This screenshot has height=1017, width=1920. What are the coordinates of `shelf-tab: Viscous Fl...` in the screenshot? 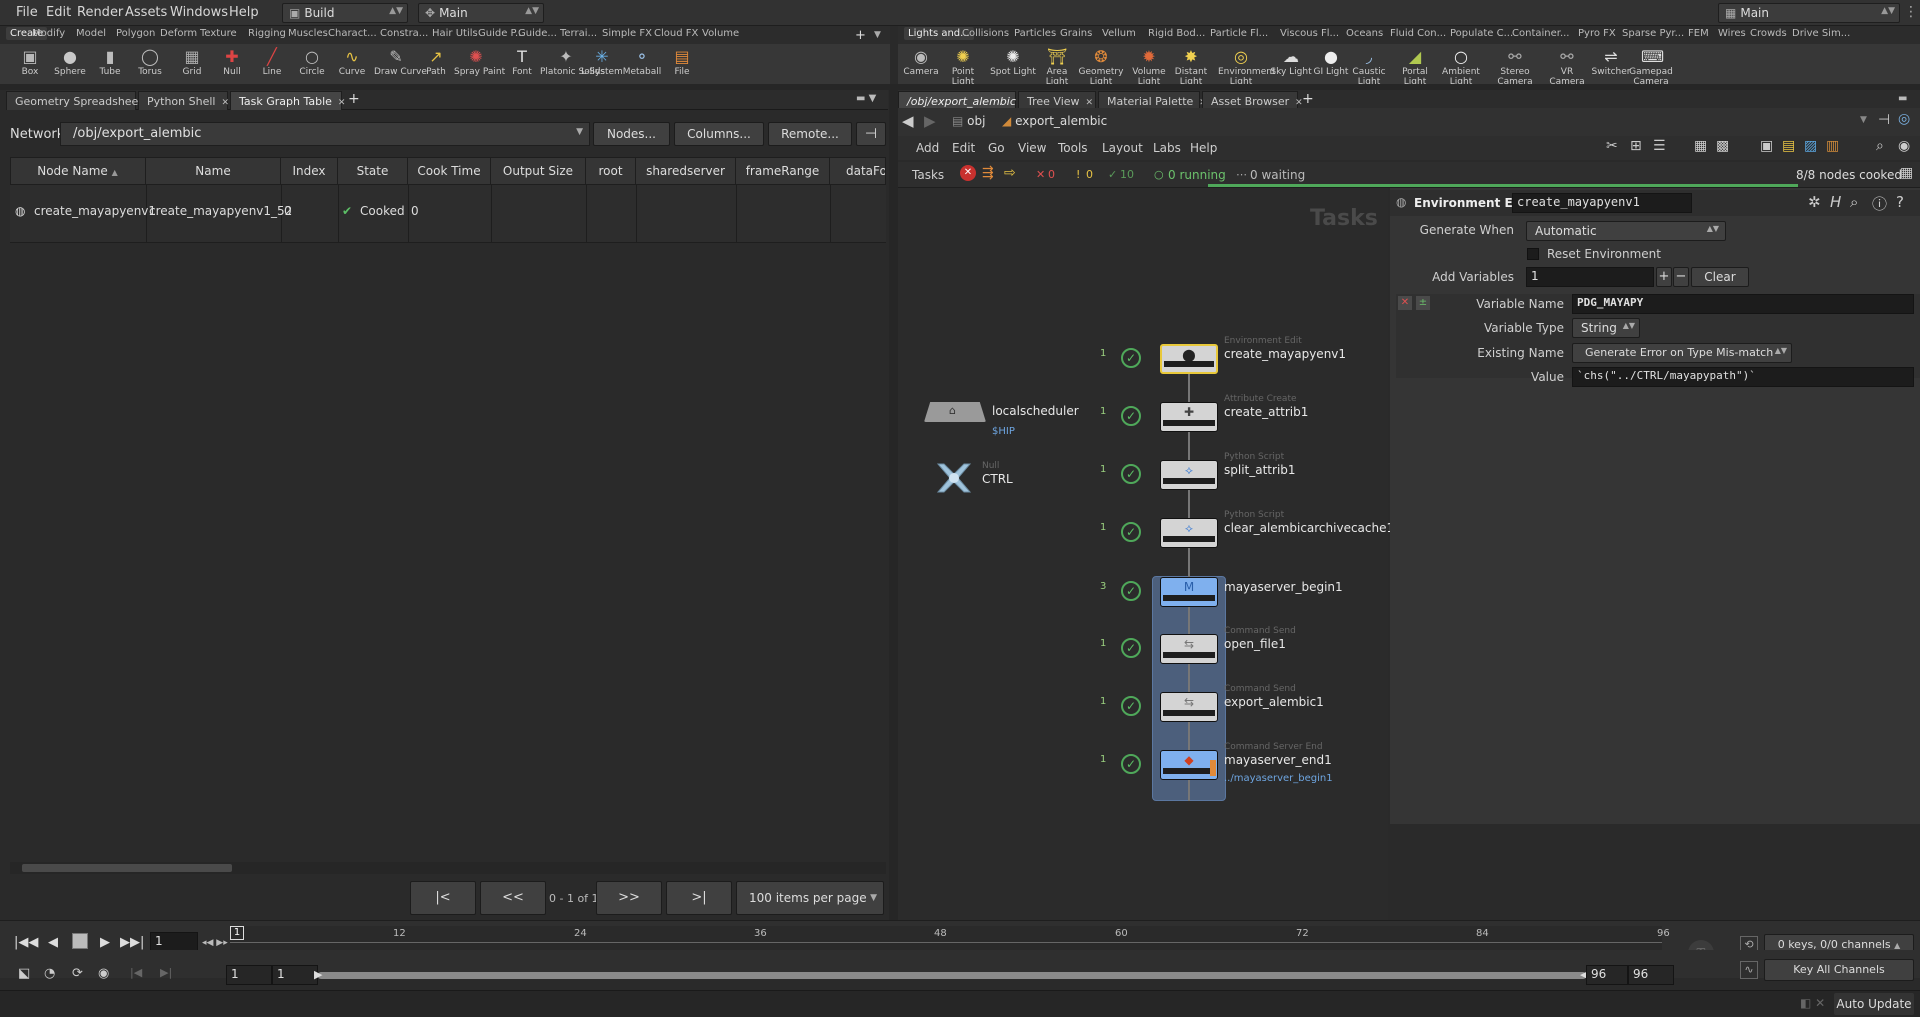 It's located at (1309, 33).